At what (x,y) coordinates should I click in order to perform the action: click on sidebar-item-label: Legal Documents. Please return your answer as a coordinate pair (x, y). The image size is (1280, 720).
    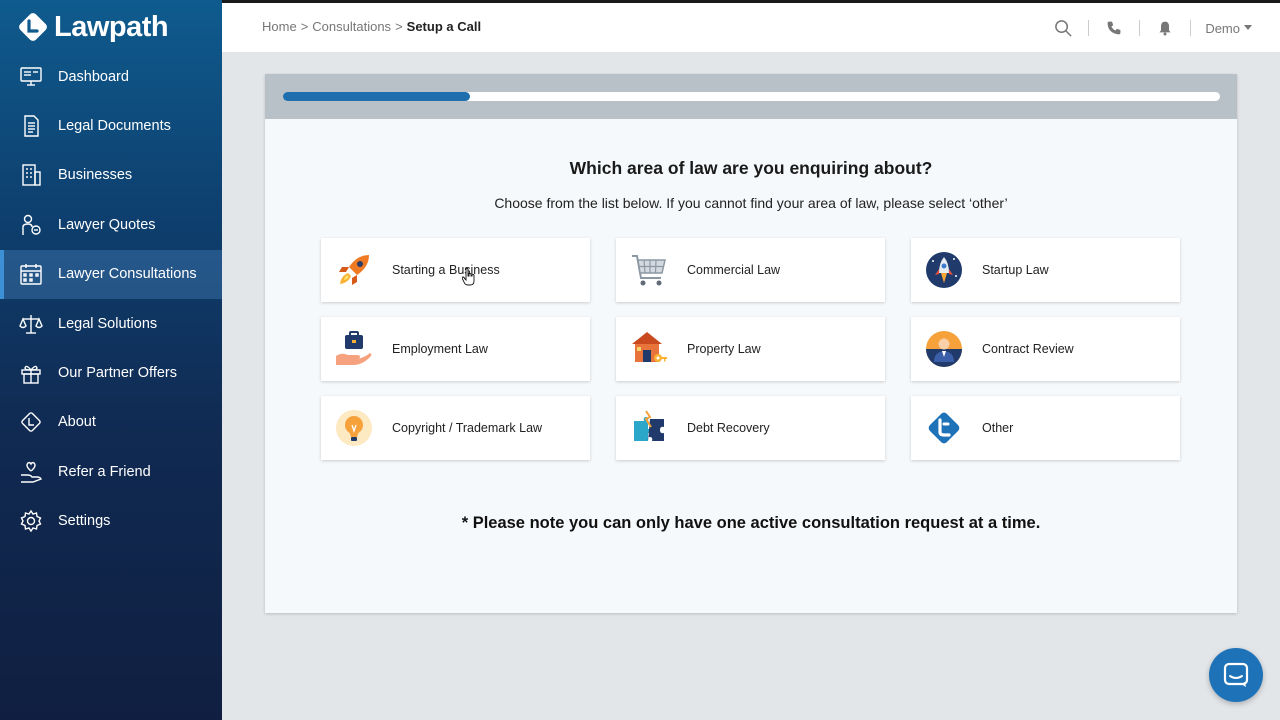
    Looking at the image, I should click on (114, 126).